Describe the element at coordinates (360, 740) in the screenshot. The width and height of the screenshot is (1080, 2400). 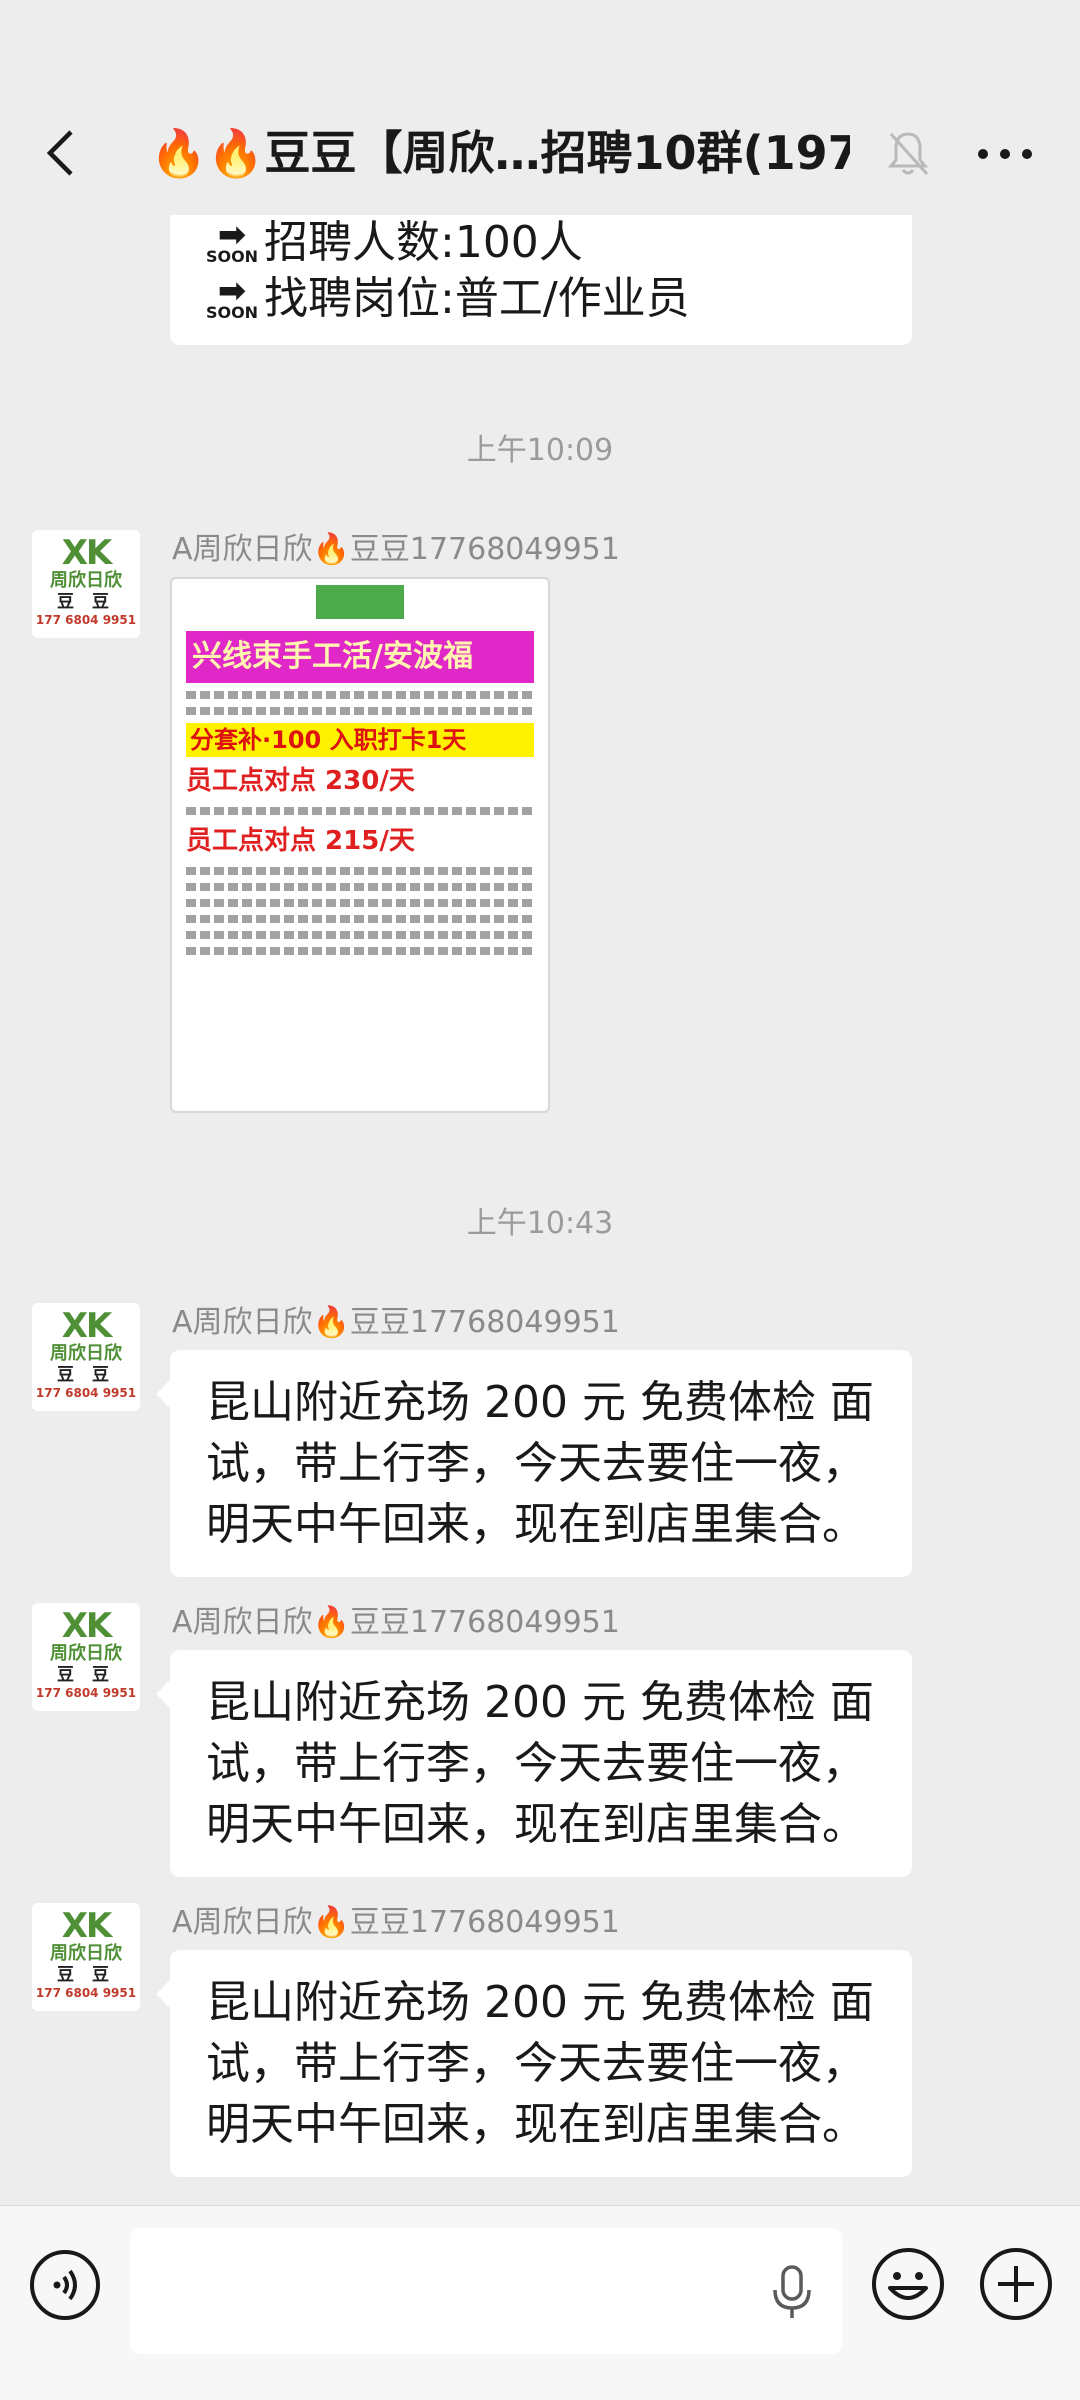
I see `poster-highlight: 分套补·100 入职打卡1天` at that location.